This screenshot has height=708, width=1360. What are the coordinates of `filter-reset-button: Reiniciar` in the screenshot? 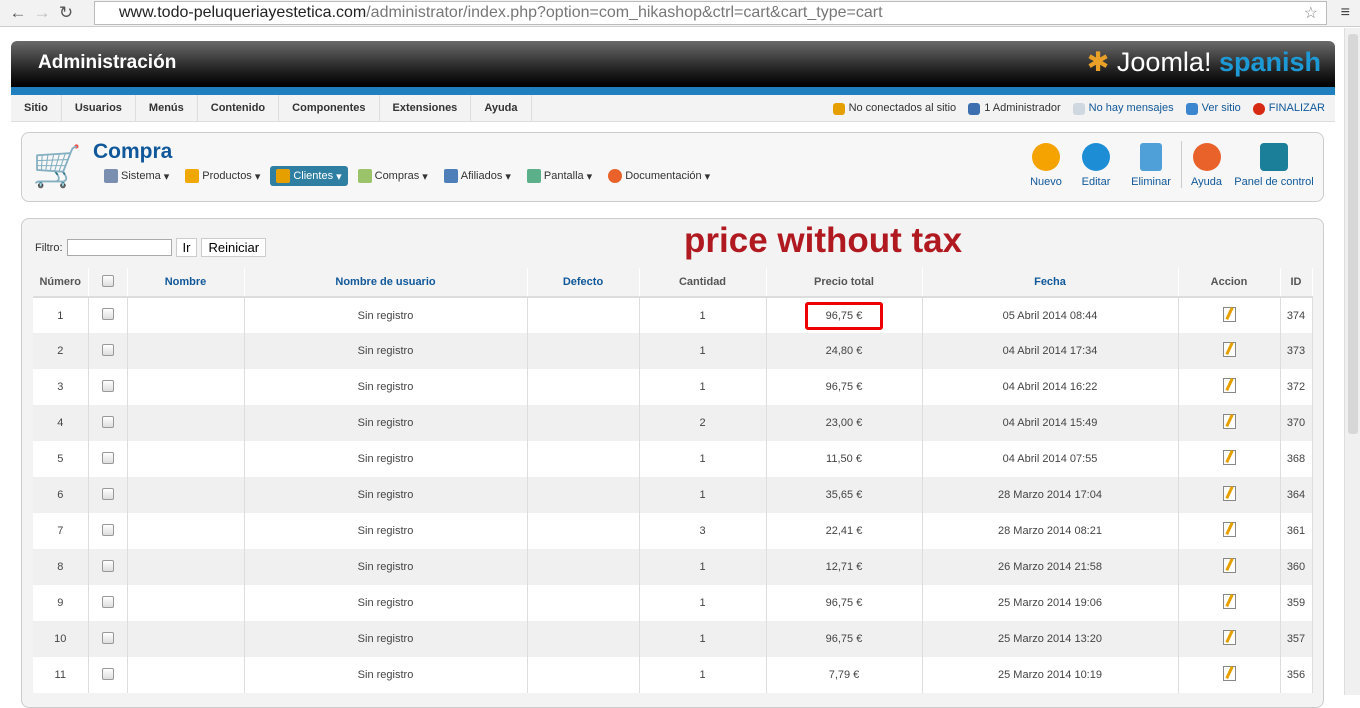 It's located at (234, 247).